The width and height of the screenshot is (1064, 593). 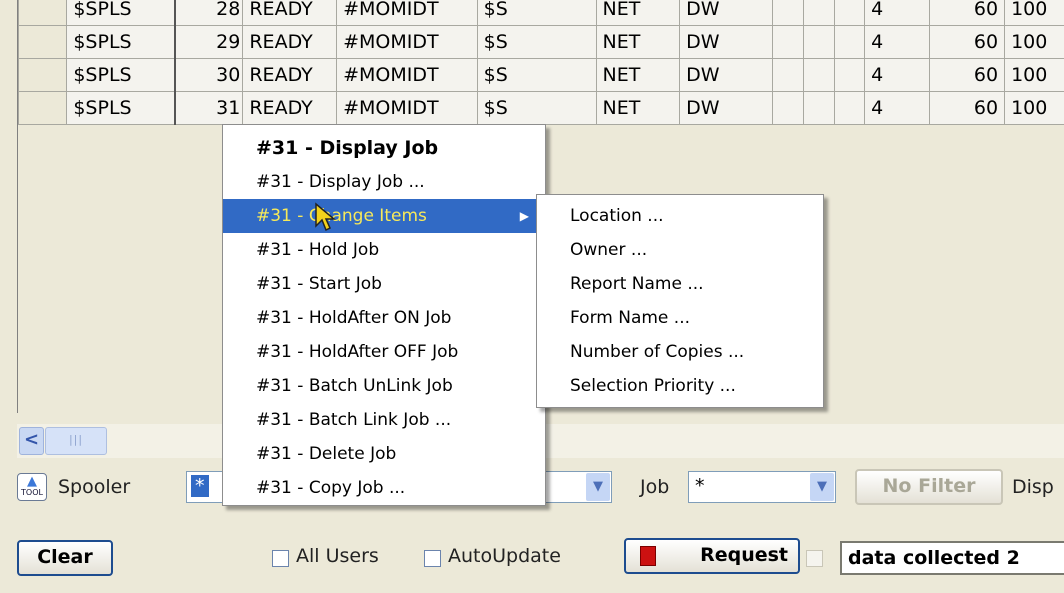 I want to click on context-menu-item: #31 - Change Items ▶, so click(x=384, y=216).